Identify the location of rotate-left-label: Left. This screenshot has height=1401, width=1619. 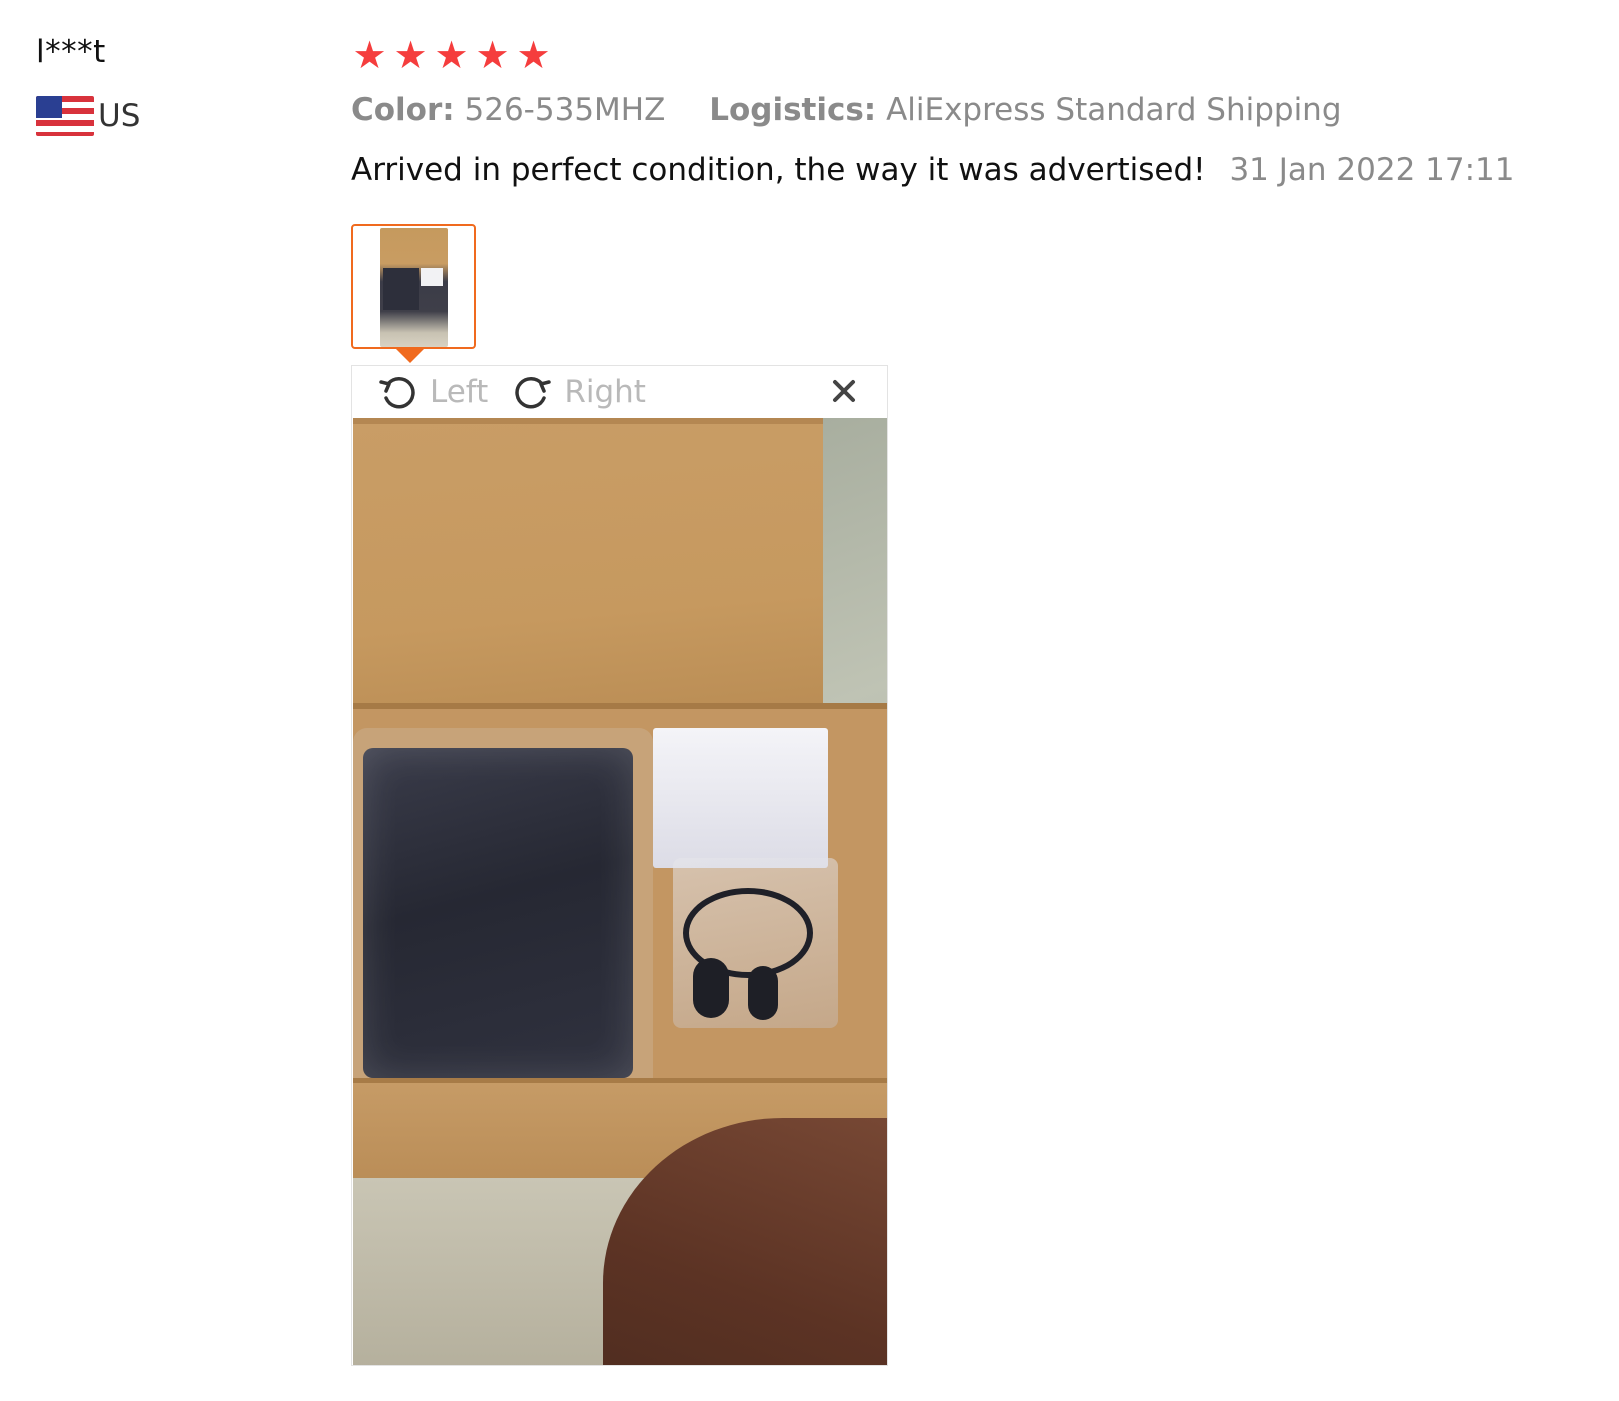
(459, 392).